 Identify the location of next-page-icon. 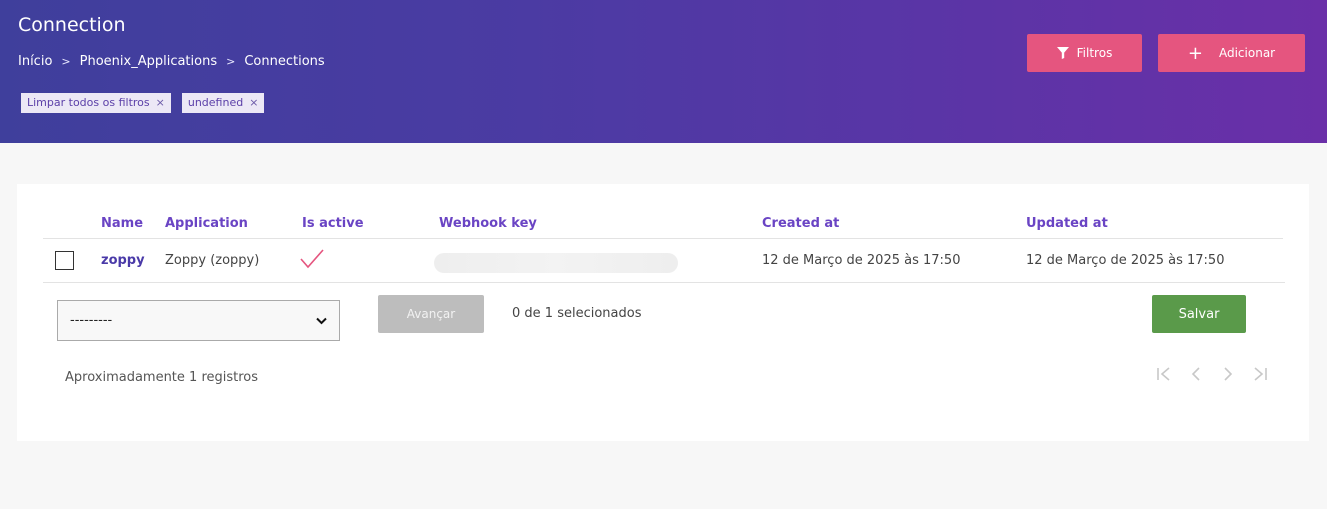
(1228, 374).